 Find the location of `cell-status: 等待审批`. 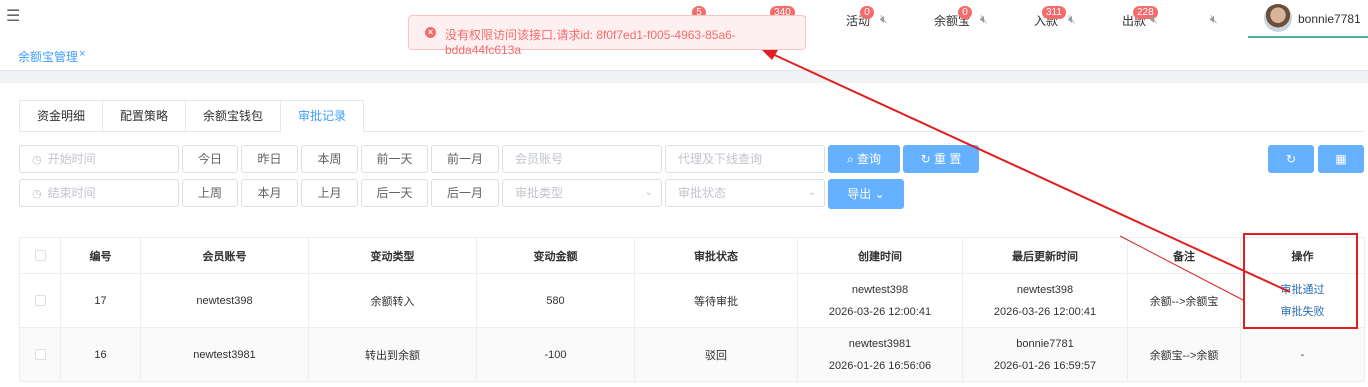

cell-status: 等待审批 is located at coordinates (716, 300).